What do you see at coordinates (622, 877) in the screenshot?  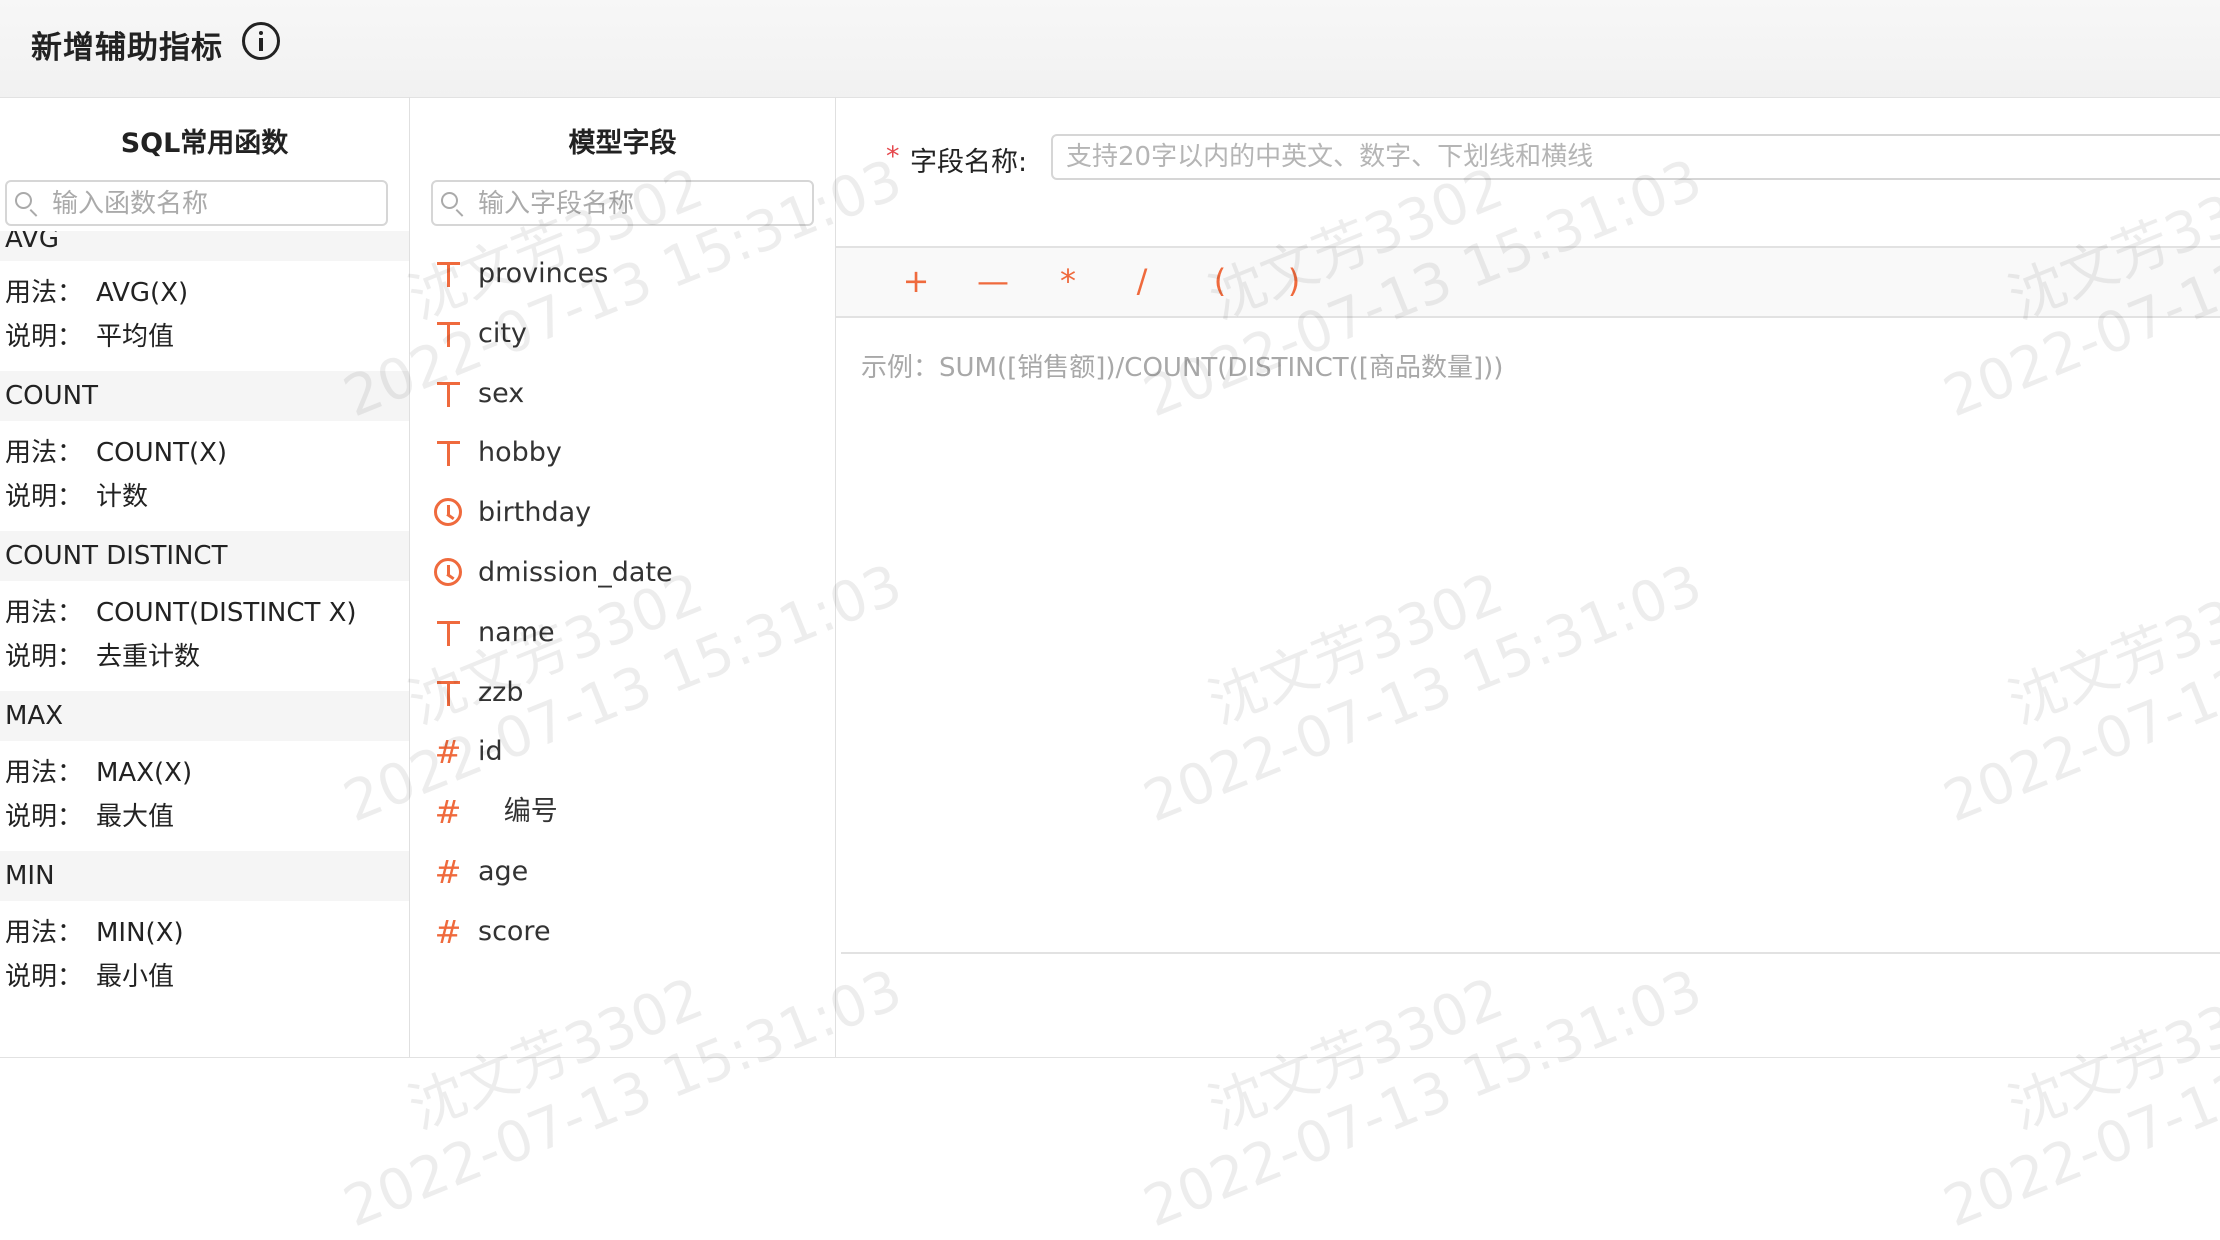 I see `field-item: # age` at bounding box center [622, 877].